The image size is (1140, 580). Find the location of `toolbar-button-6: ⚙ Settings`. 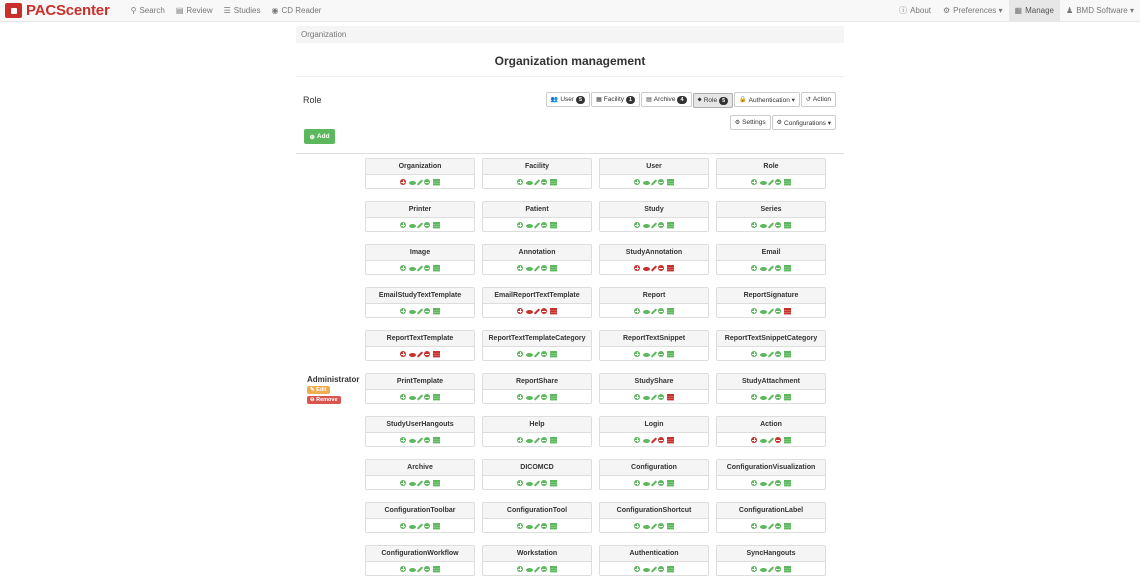

toolbar-button-6: ⚙ Settings is located at coordinates (750, 122).